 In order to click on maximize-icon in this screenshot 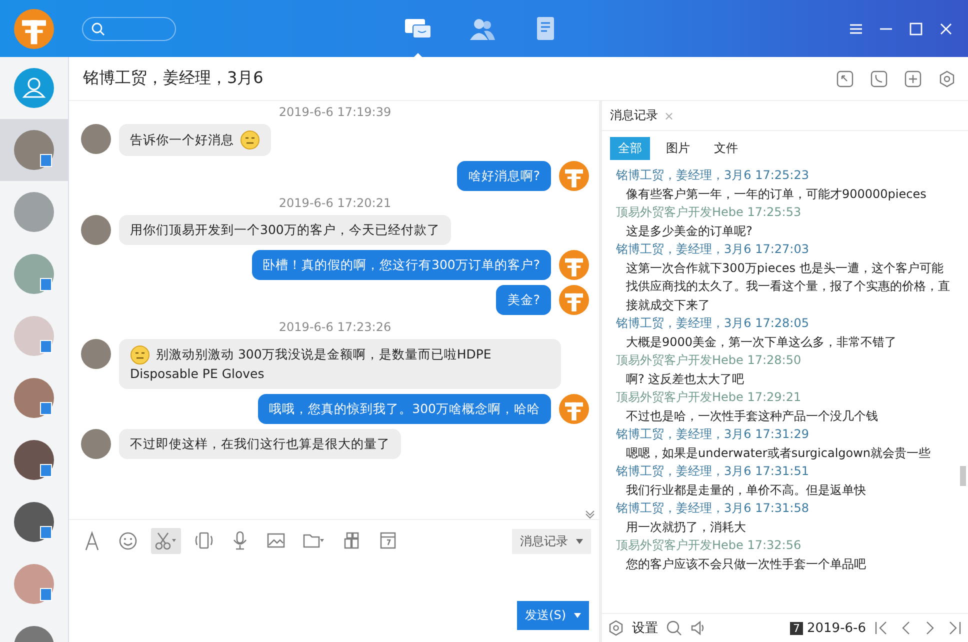, I will do `click(916, 28)`.